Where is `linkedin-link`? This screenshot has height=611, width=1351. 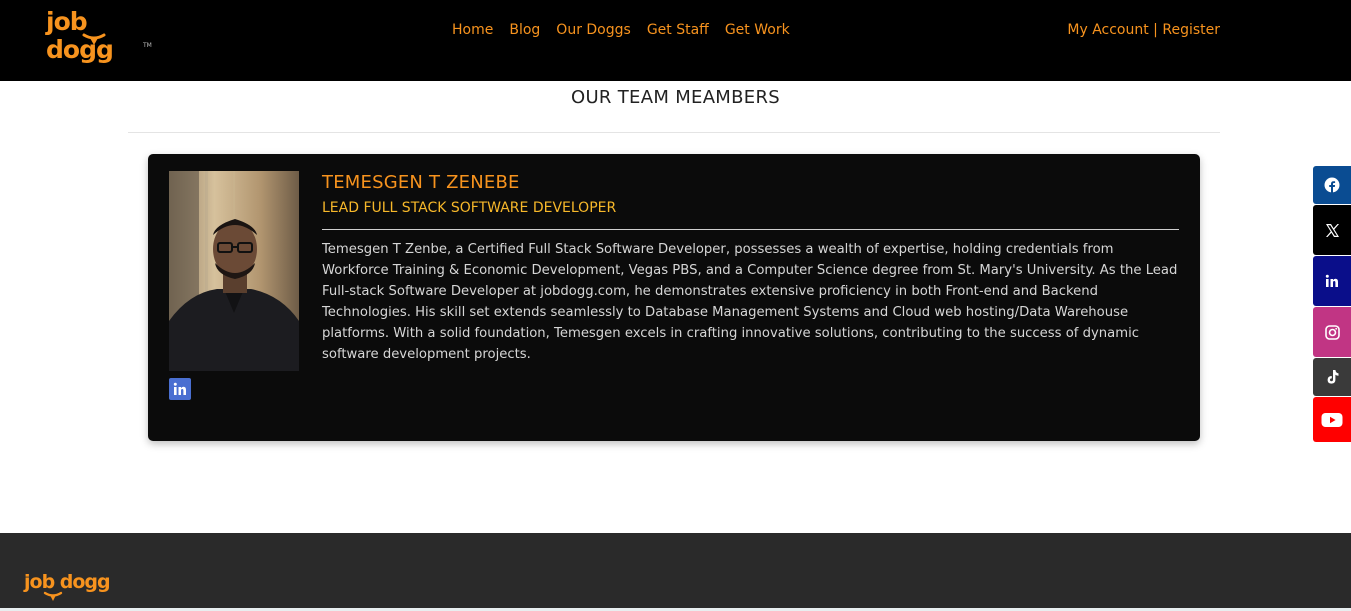 linkedin-link is located at coordinates (1332, 281).